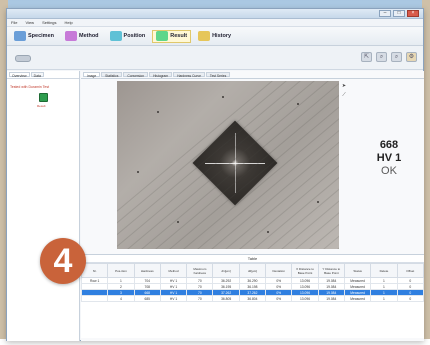 This screenshot has width=430, height=345. Describe the element at coordinates (189, 75) in the screenshot. I see `tab-hardness-curve: Hardness Curve` at that location.